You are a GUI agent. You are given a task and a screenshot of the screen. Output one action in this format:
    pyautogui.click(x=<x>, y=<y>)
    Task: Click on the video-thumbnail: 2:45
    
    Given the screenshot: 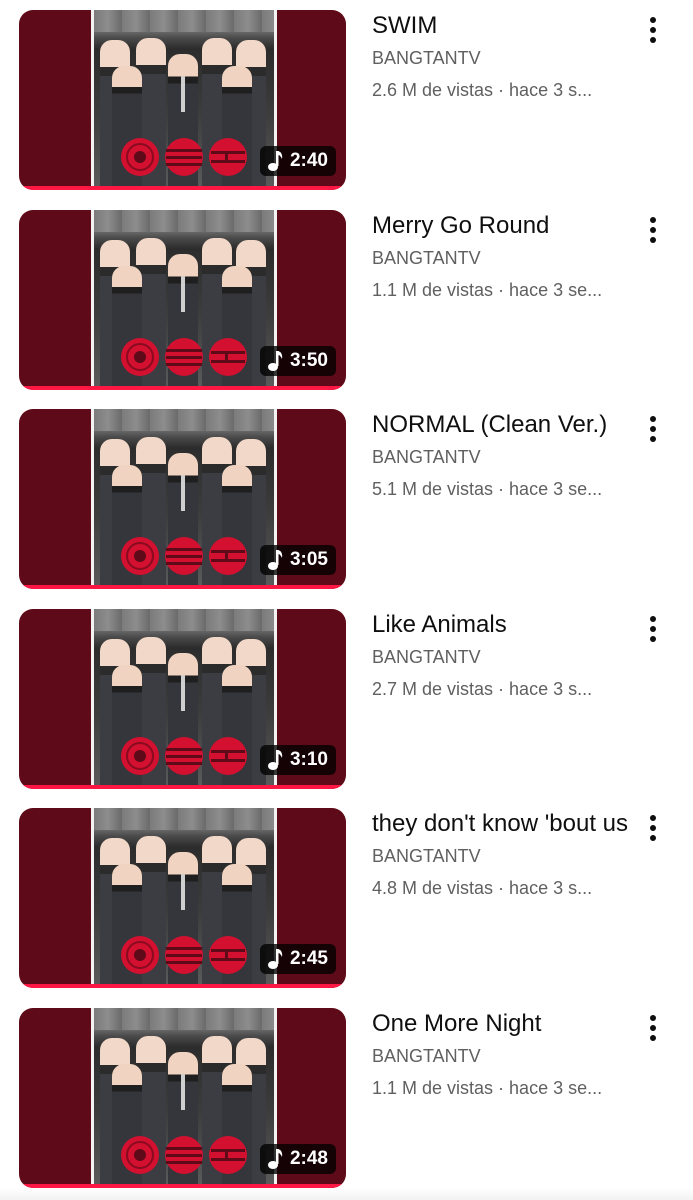 What is the action you would take?
    pyautogui.click(x=182, y=898)
    